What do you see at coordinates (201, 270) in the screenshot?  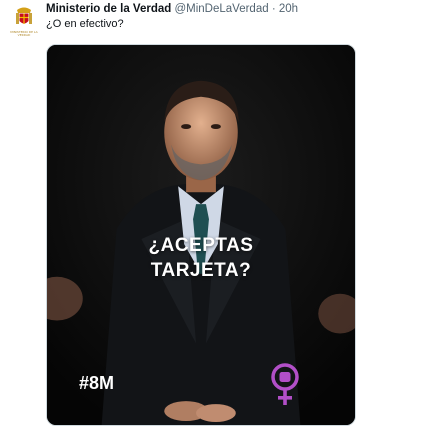 I see `overlay-line-2: TARJETA?` at bounding box center [201, 270].